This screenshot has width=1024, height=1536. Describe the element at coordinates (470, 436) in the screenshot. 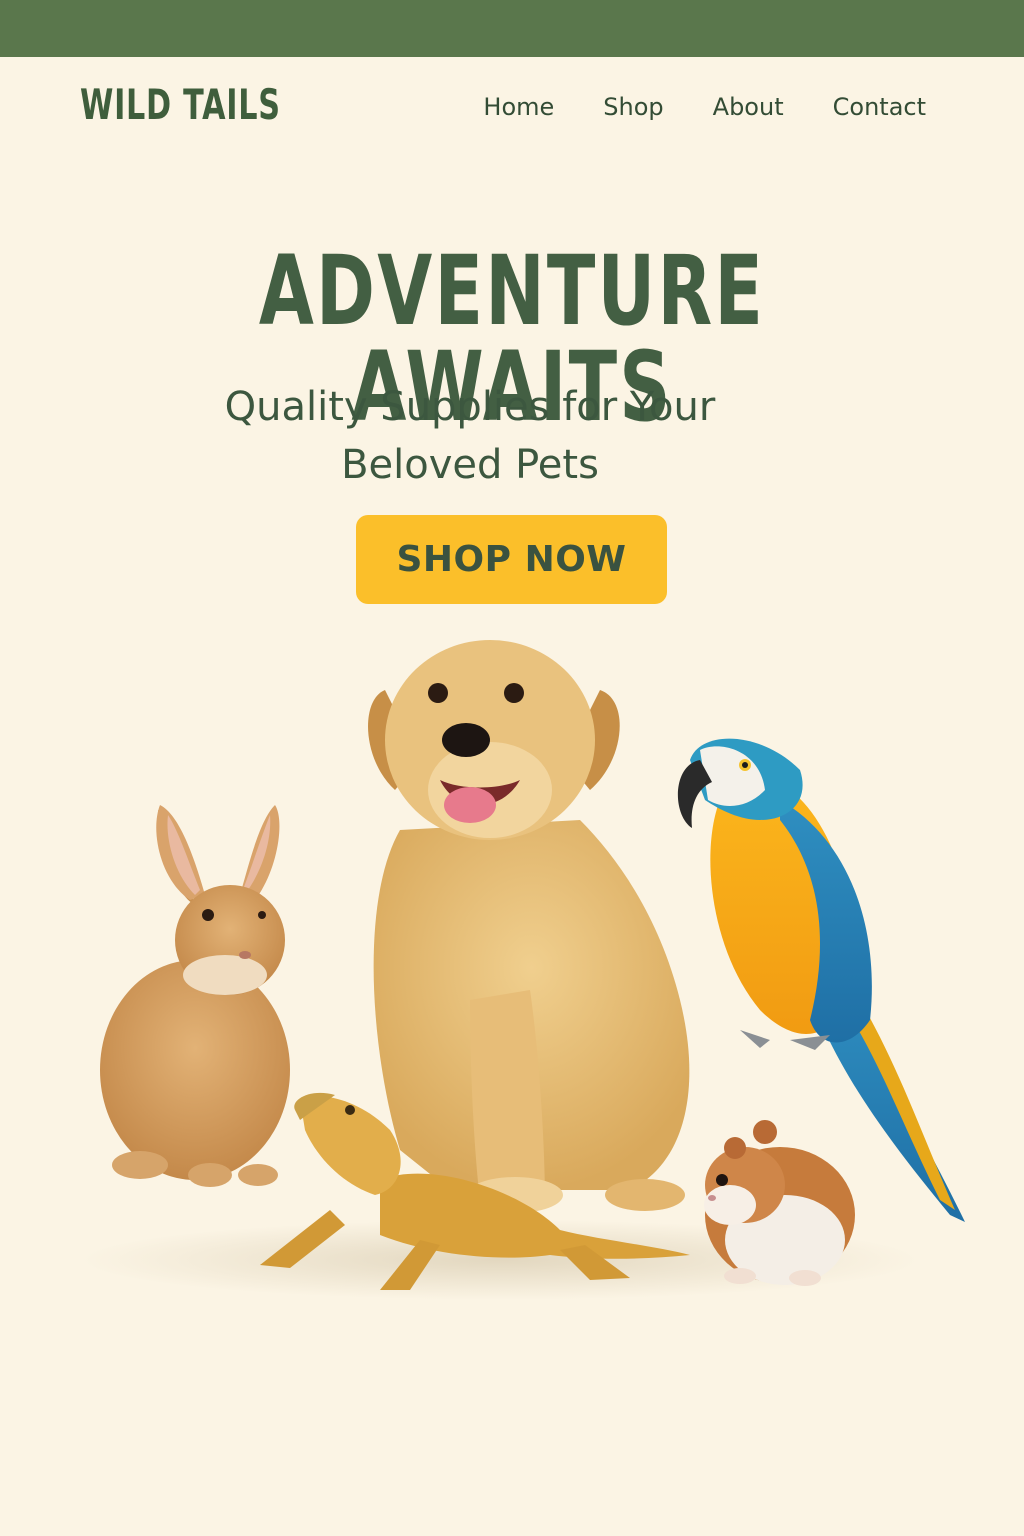

I see `hero-subtitle: Quality Supplies for Your Beloved Pets` at that location.